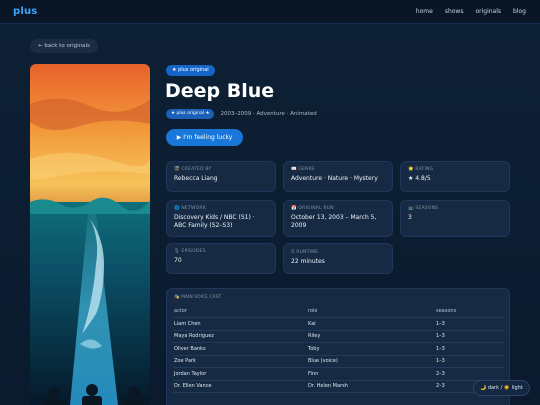  Describe the element at coordinates (410, 217) in the screenshot. I see `seasons-value: 3` at that location.